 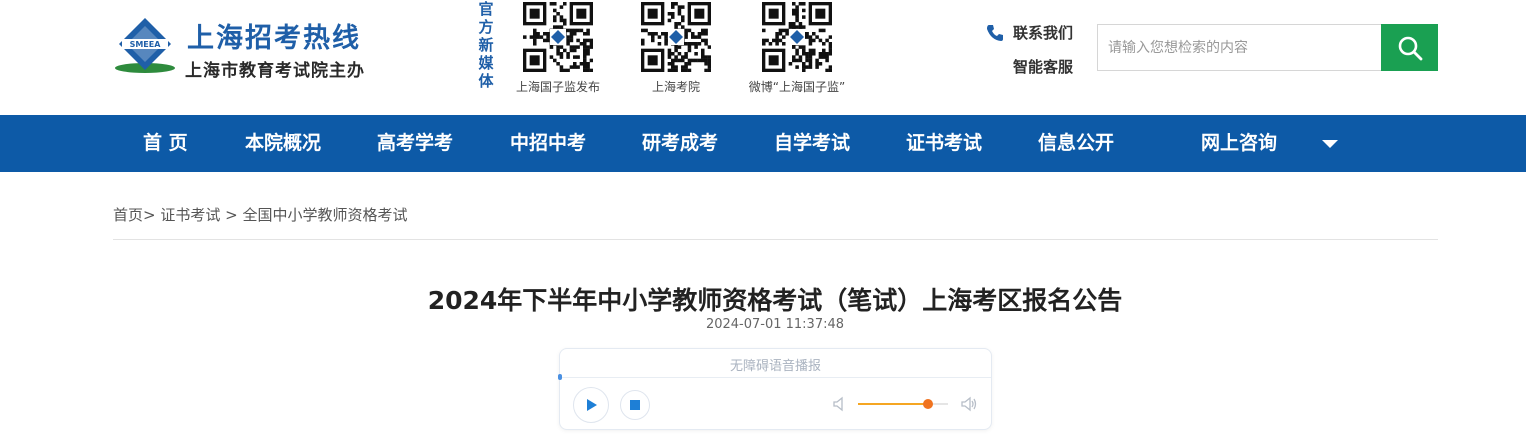 What do you see at coordinates (274, 38) in the screenshot?
I see `logo-title: 上海招考热线` at bounding box center [274, 38].